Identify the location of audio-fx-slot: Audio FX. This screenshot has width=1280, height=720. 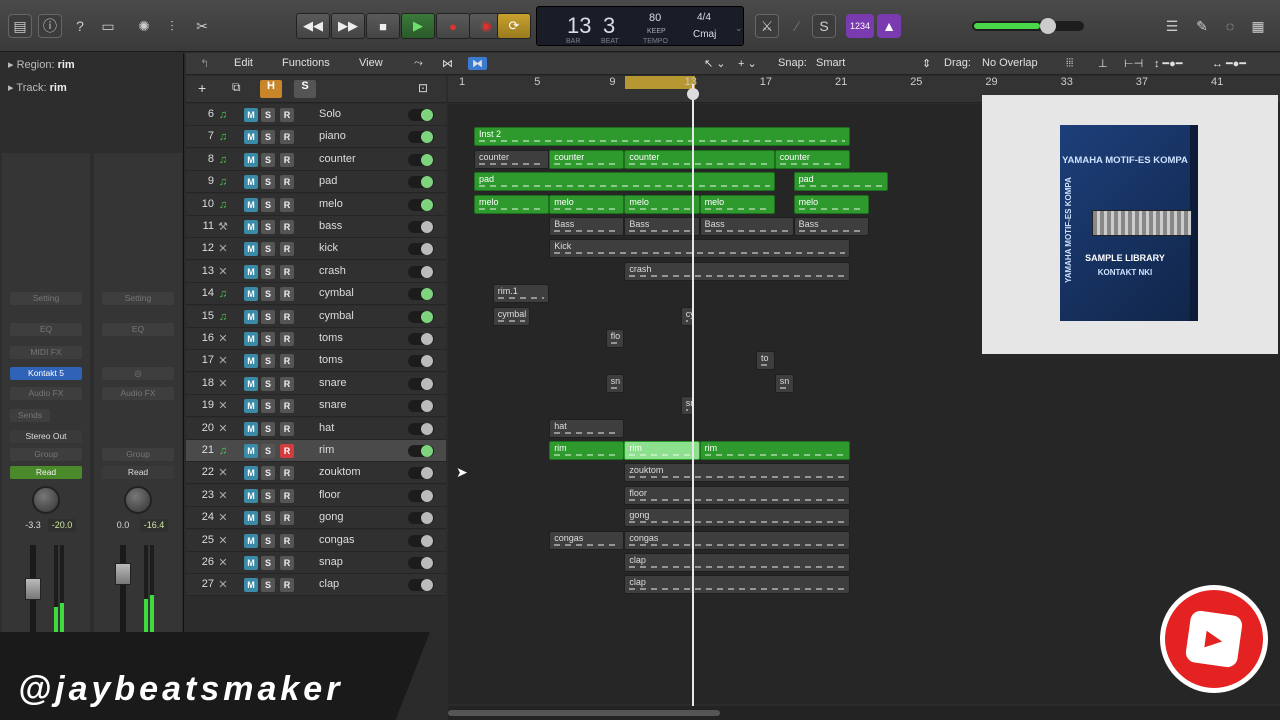
(138, 393).